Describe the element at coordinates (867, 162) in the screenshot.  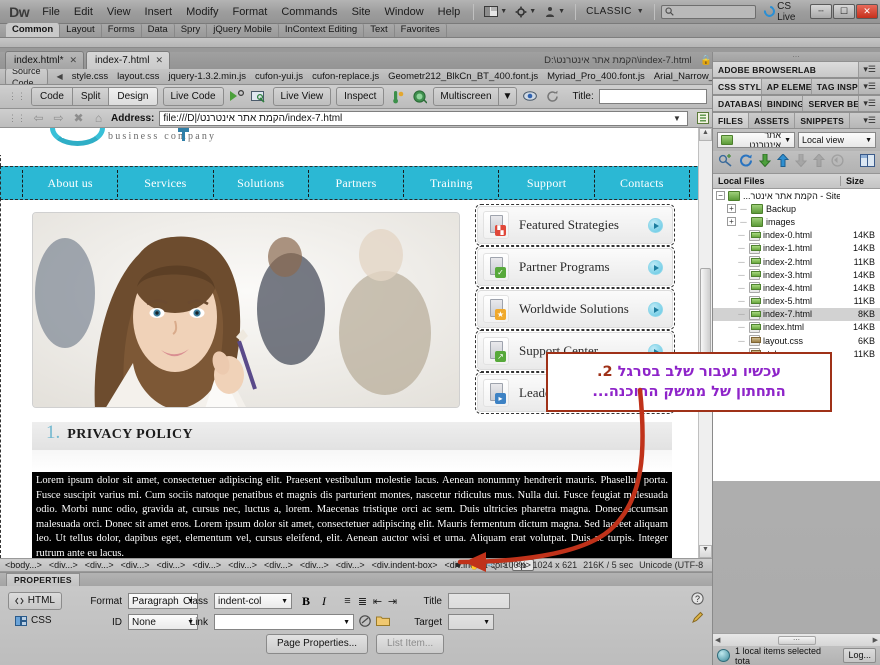
I see `expand-panel-icon` at that location.